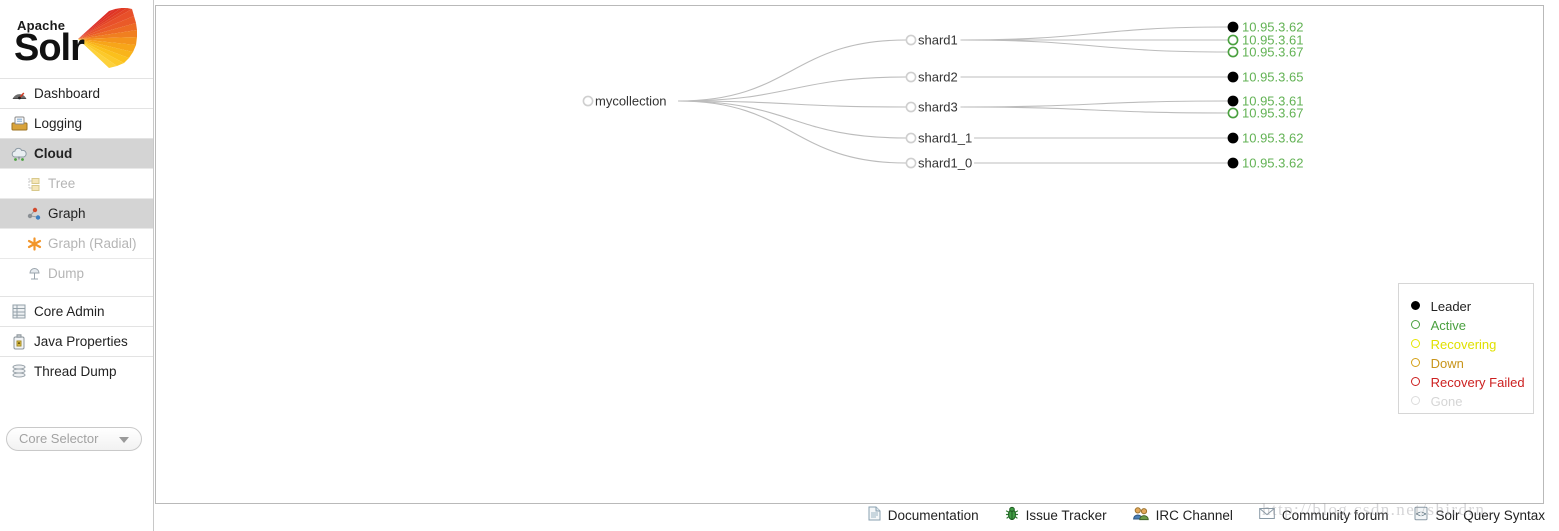 This screenshot has width=1559, height=531. I want to click on cloud-icon, so click(19, 154).